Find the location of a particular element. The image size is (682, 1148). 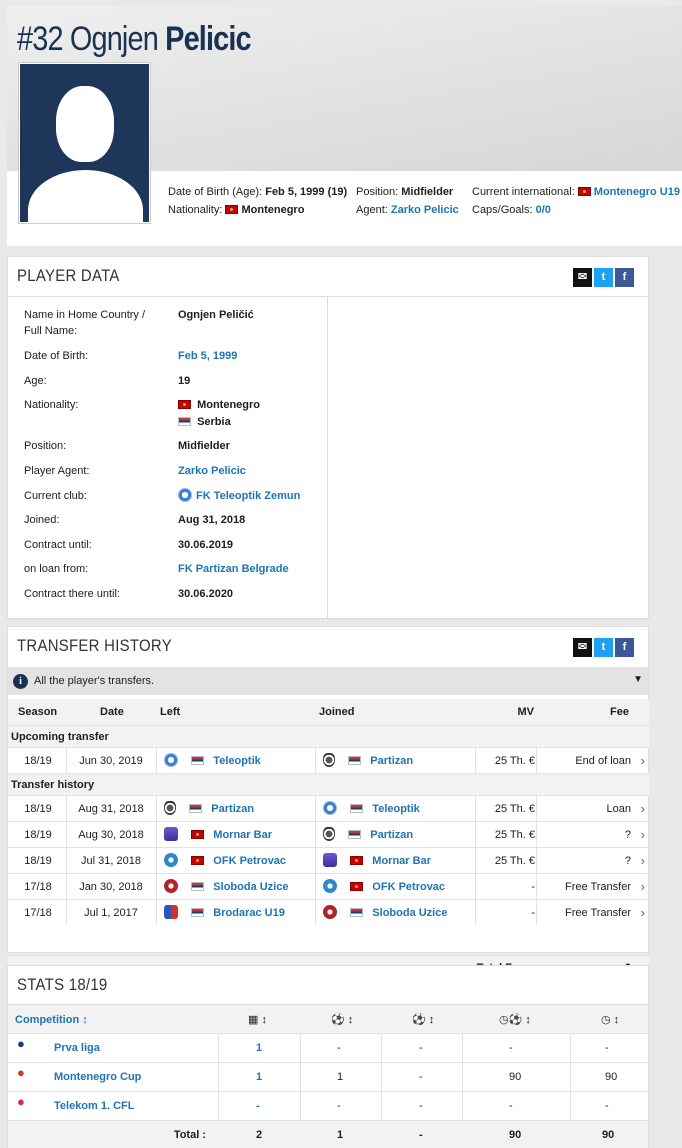

age-value: 19 is located at coordinates (184, 381).